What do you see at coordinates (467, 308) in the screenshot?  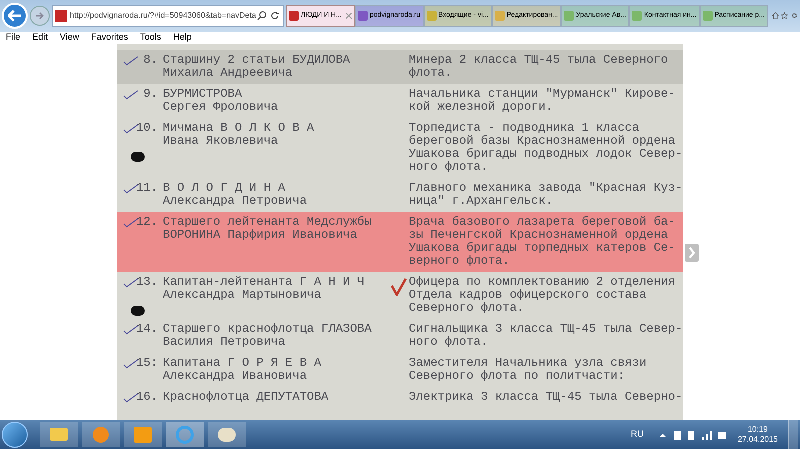 I see `position-description: Северного флота.` at bounding box center [467, 308].